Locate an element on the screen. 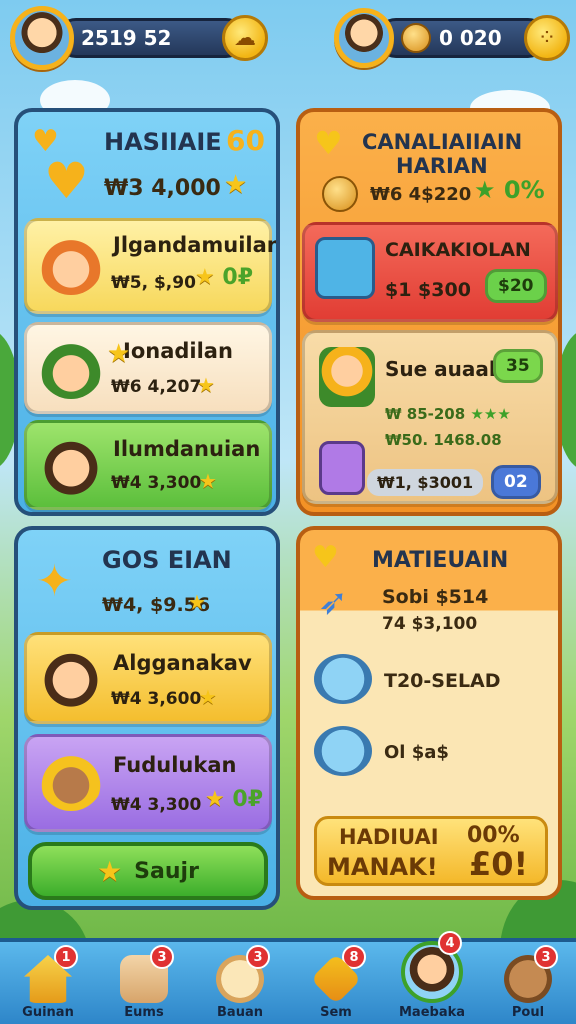 This screenshot has height=1024, width=576. item-name: Algganakav is located at coordinates (182, 663).